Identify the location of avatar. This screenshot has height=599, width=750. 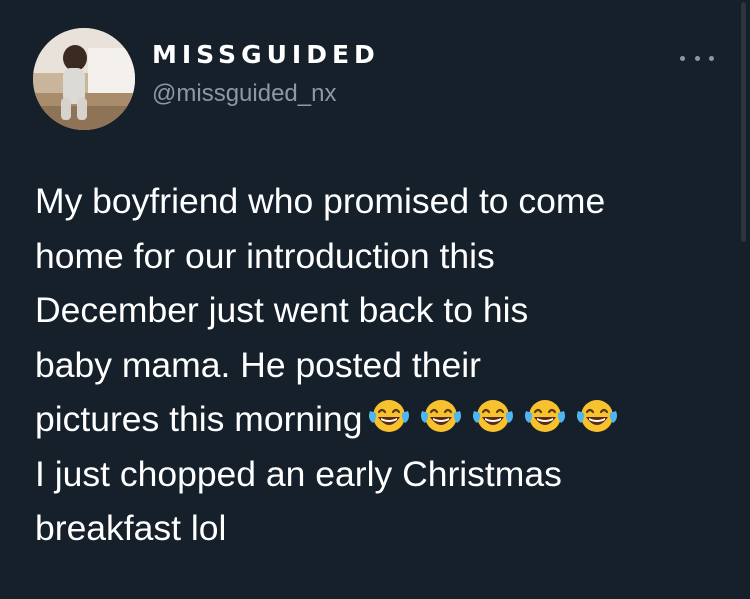
(84, 79).